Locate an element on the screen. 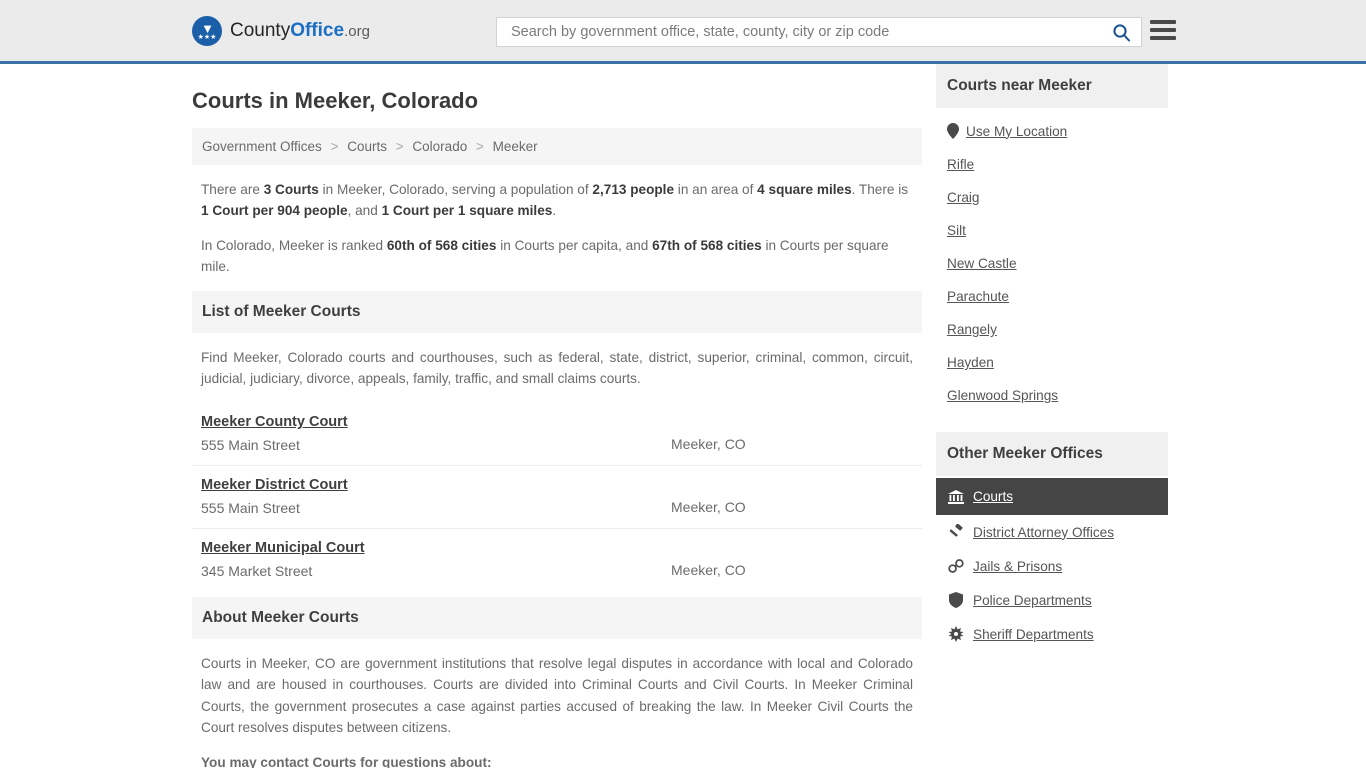 The width and height of the screenshot is (1366, 768). nearby-city-link: Glenwood Springs is located at coordinates (1002, 395).